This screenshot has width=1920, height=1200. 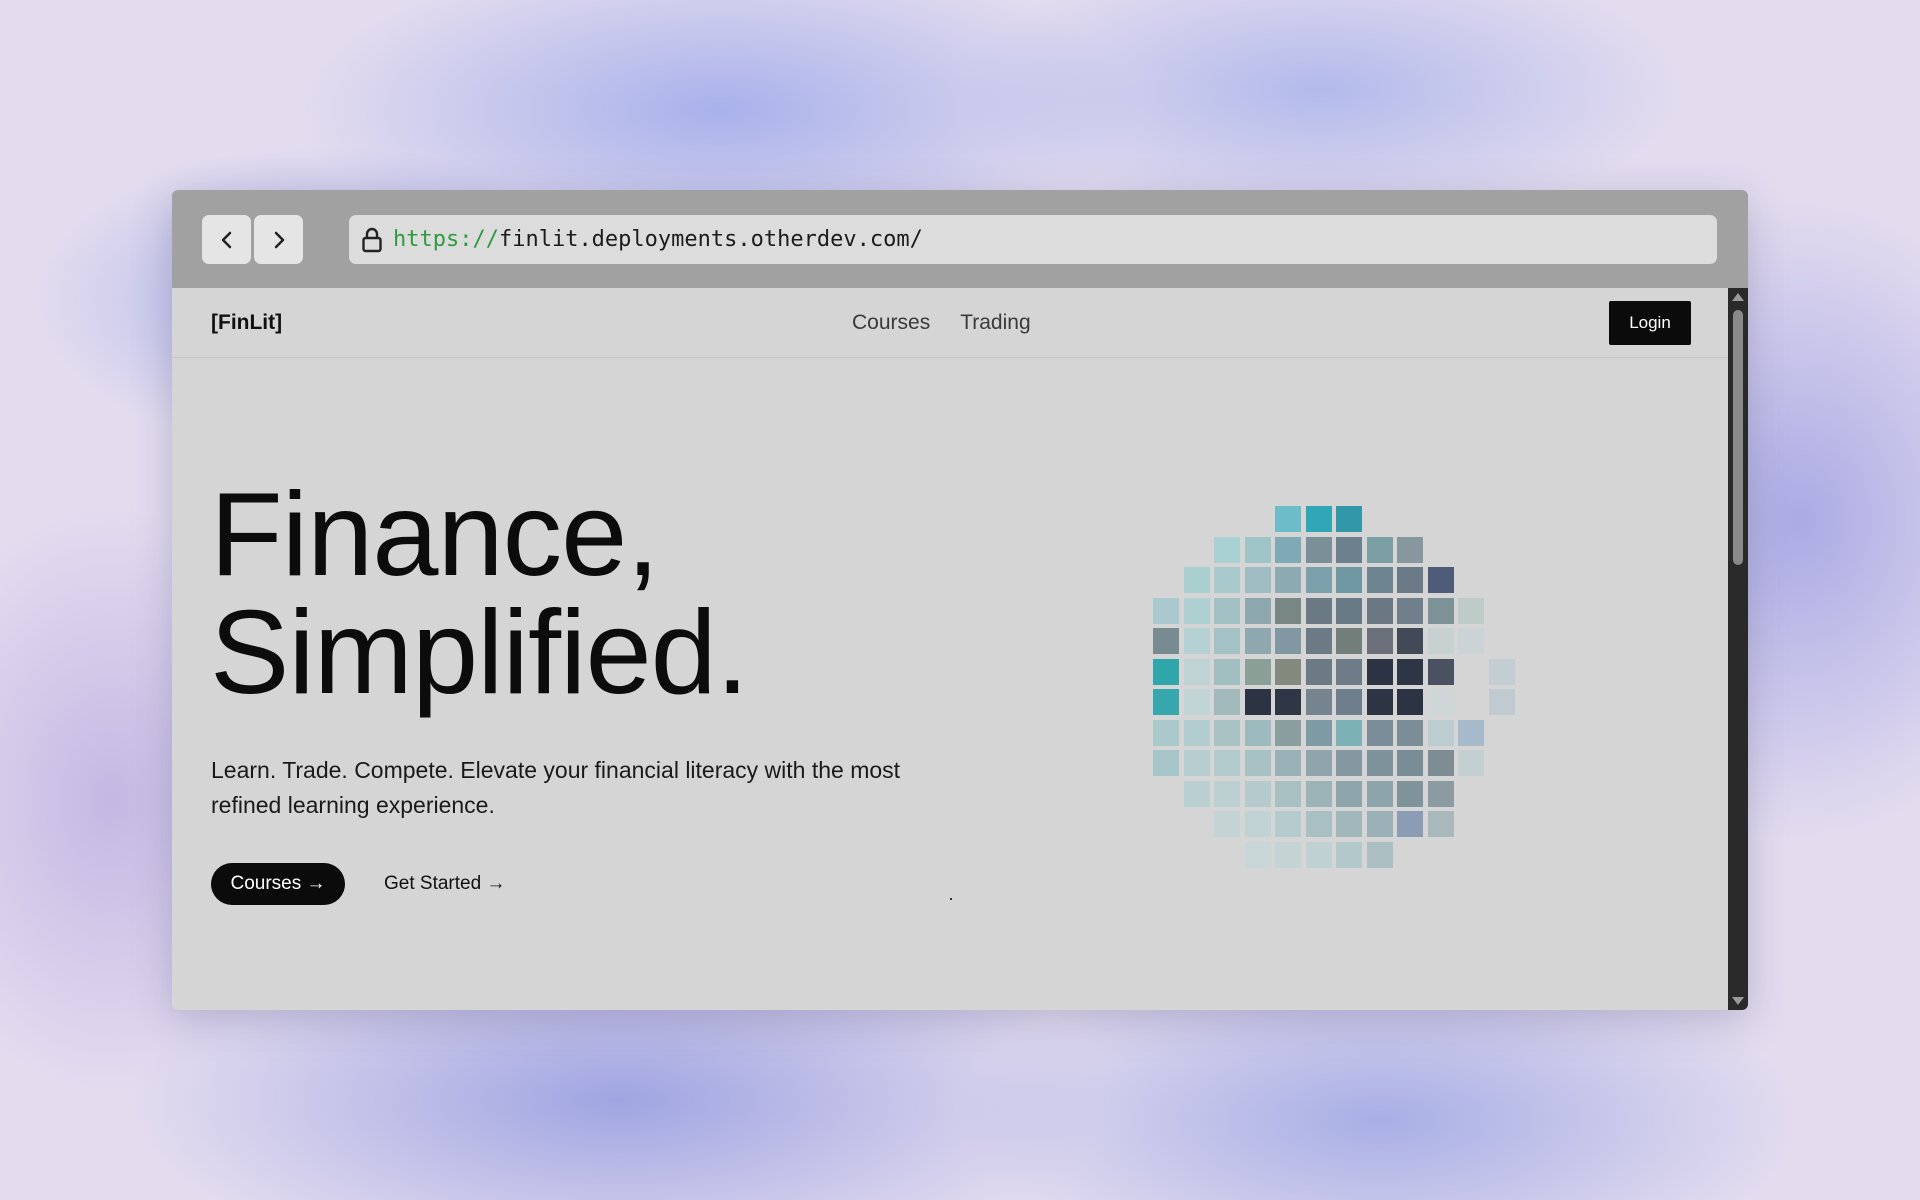 What do you see at coordinates (1738, 437) in the screenshot?
I see `scroll-thumb` at bounding box center [1738, 437].